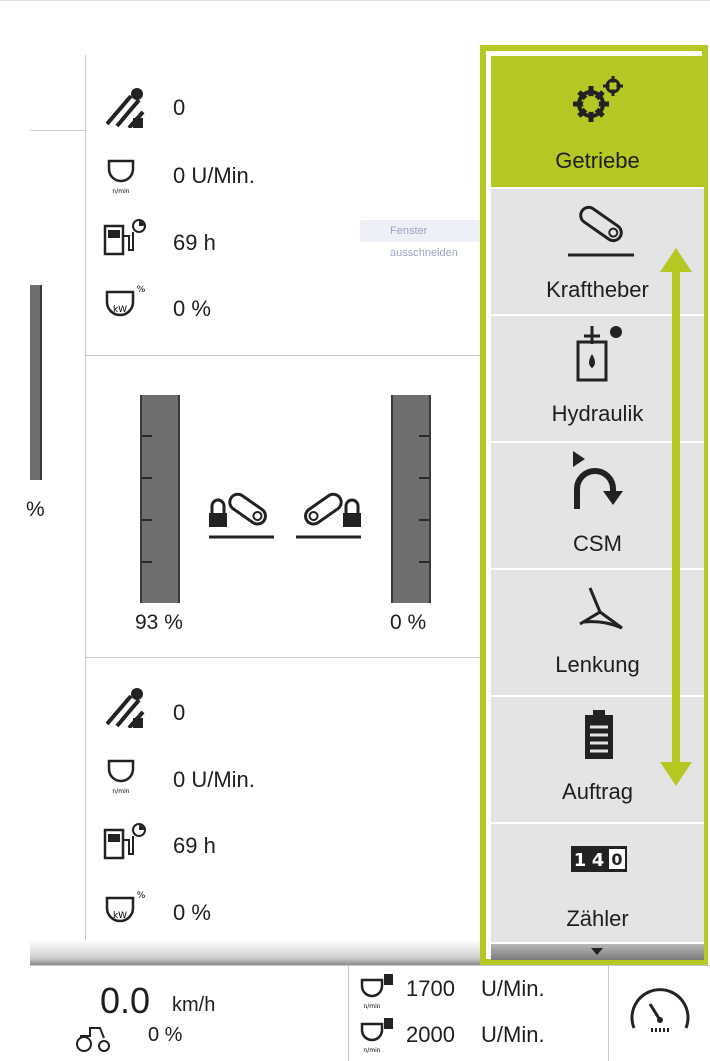 This screenshot has width=710, height=1061. Describe the element at coordinates (179, 107) in the screenshot. I see `area-value: 0` at that location.